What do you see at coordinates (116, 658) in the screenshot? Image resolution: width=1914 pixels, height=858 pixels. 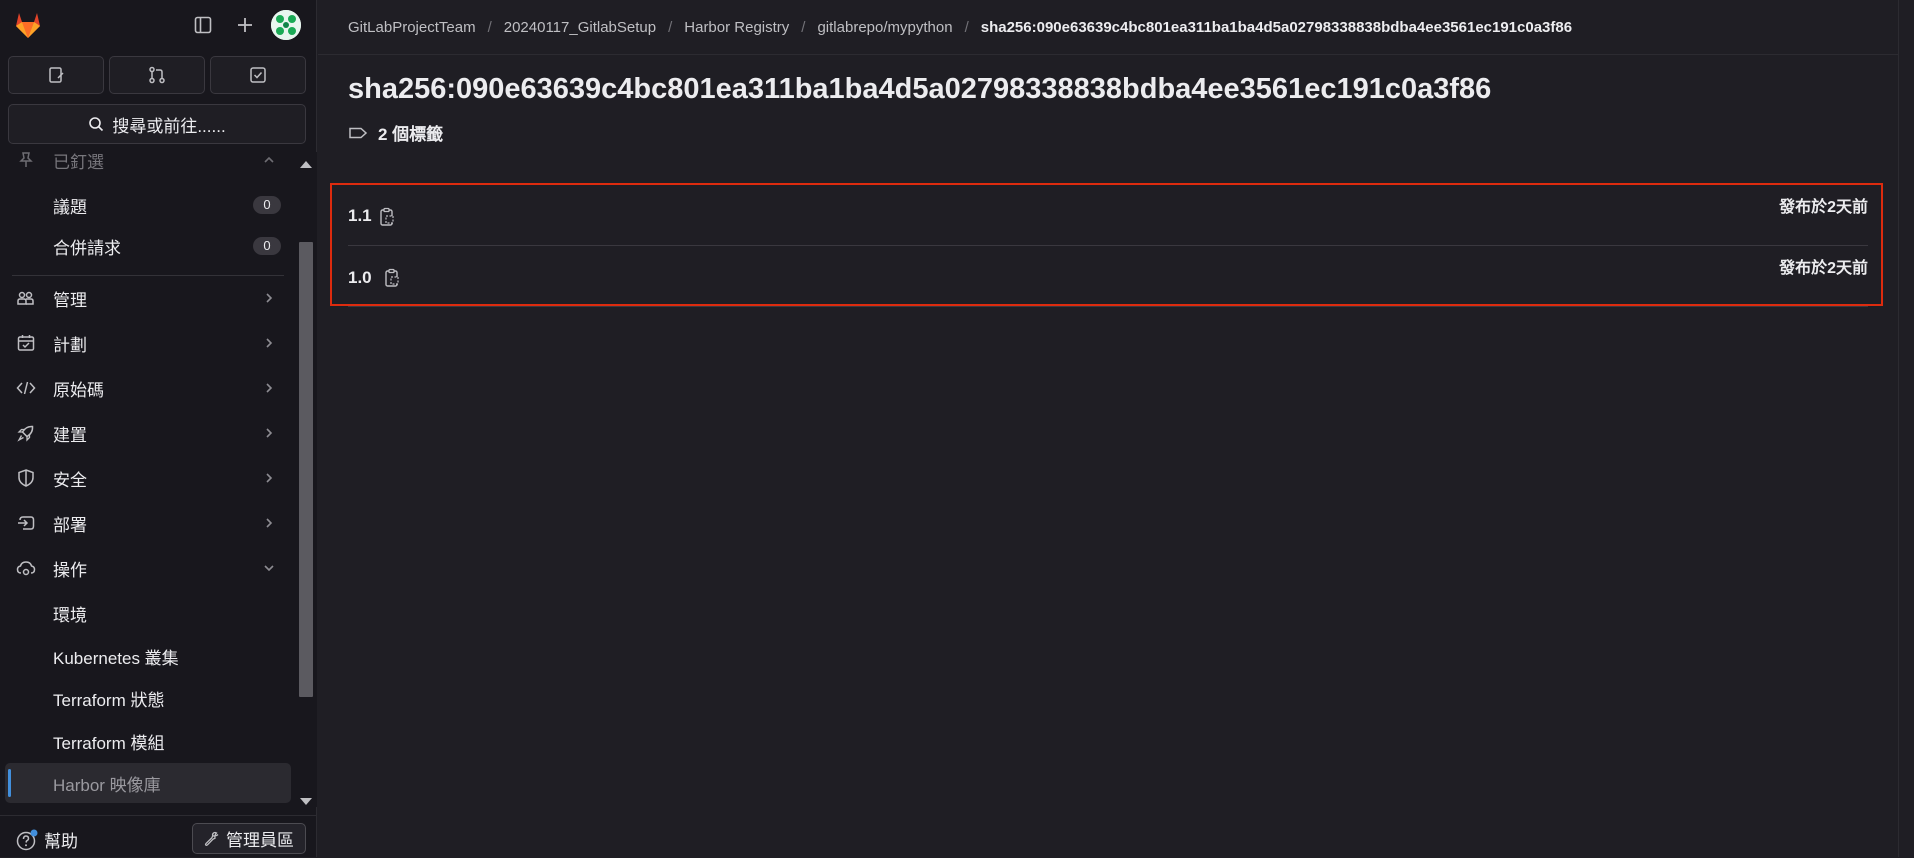 I see `sidebar-item-label: Kubernetes 叢集` at bounding box center [116, 658].